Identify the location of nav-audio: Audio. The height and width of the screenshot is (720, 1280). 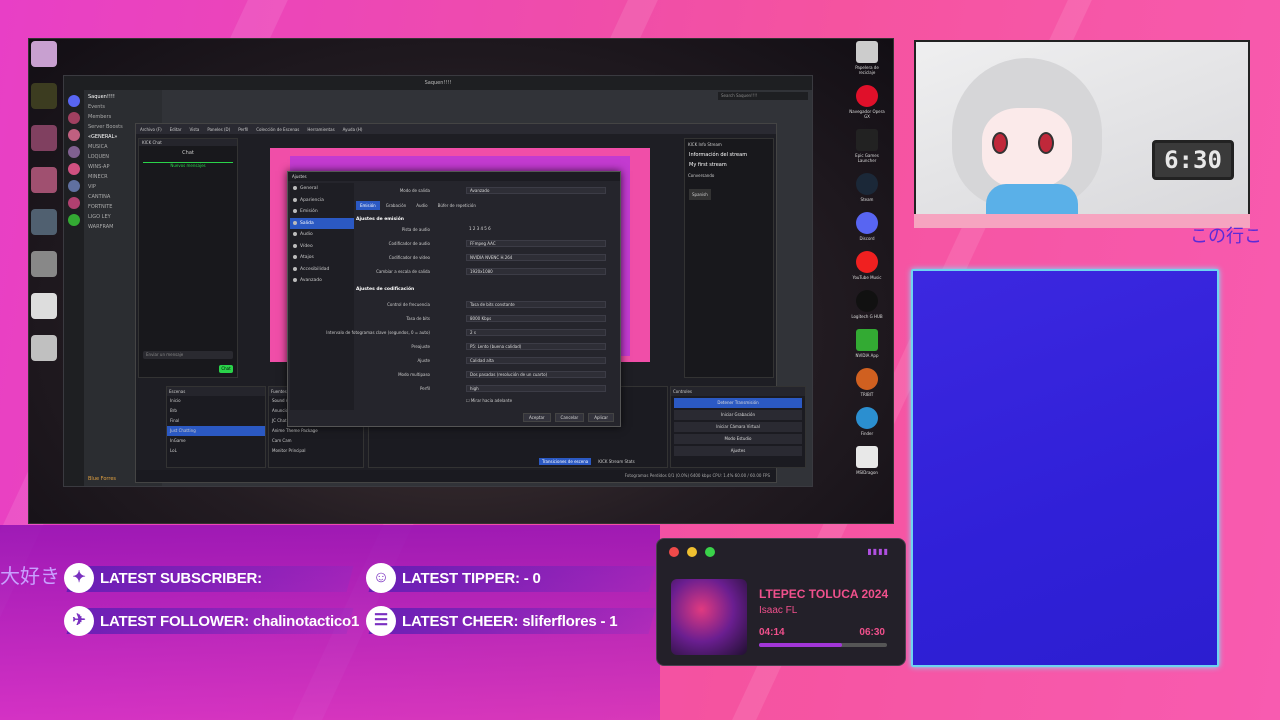
(322, 235).